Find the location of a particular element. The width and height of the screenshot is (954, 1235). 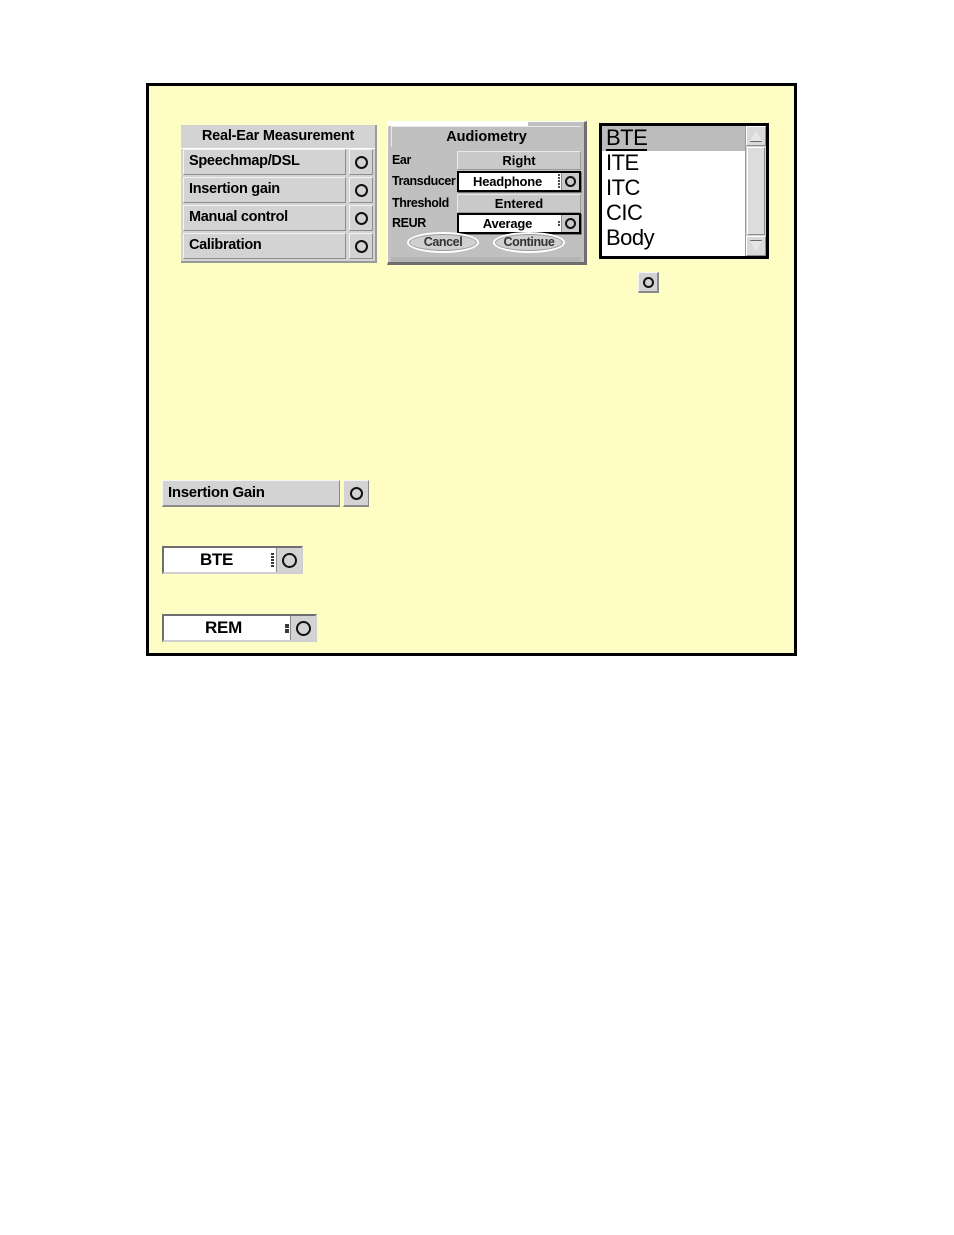

list-item-label: CIC is located at coordinates (624, 212).